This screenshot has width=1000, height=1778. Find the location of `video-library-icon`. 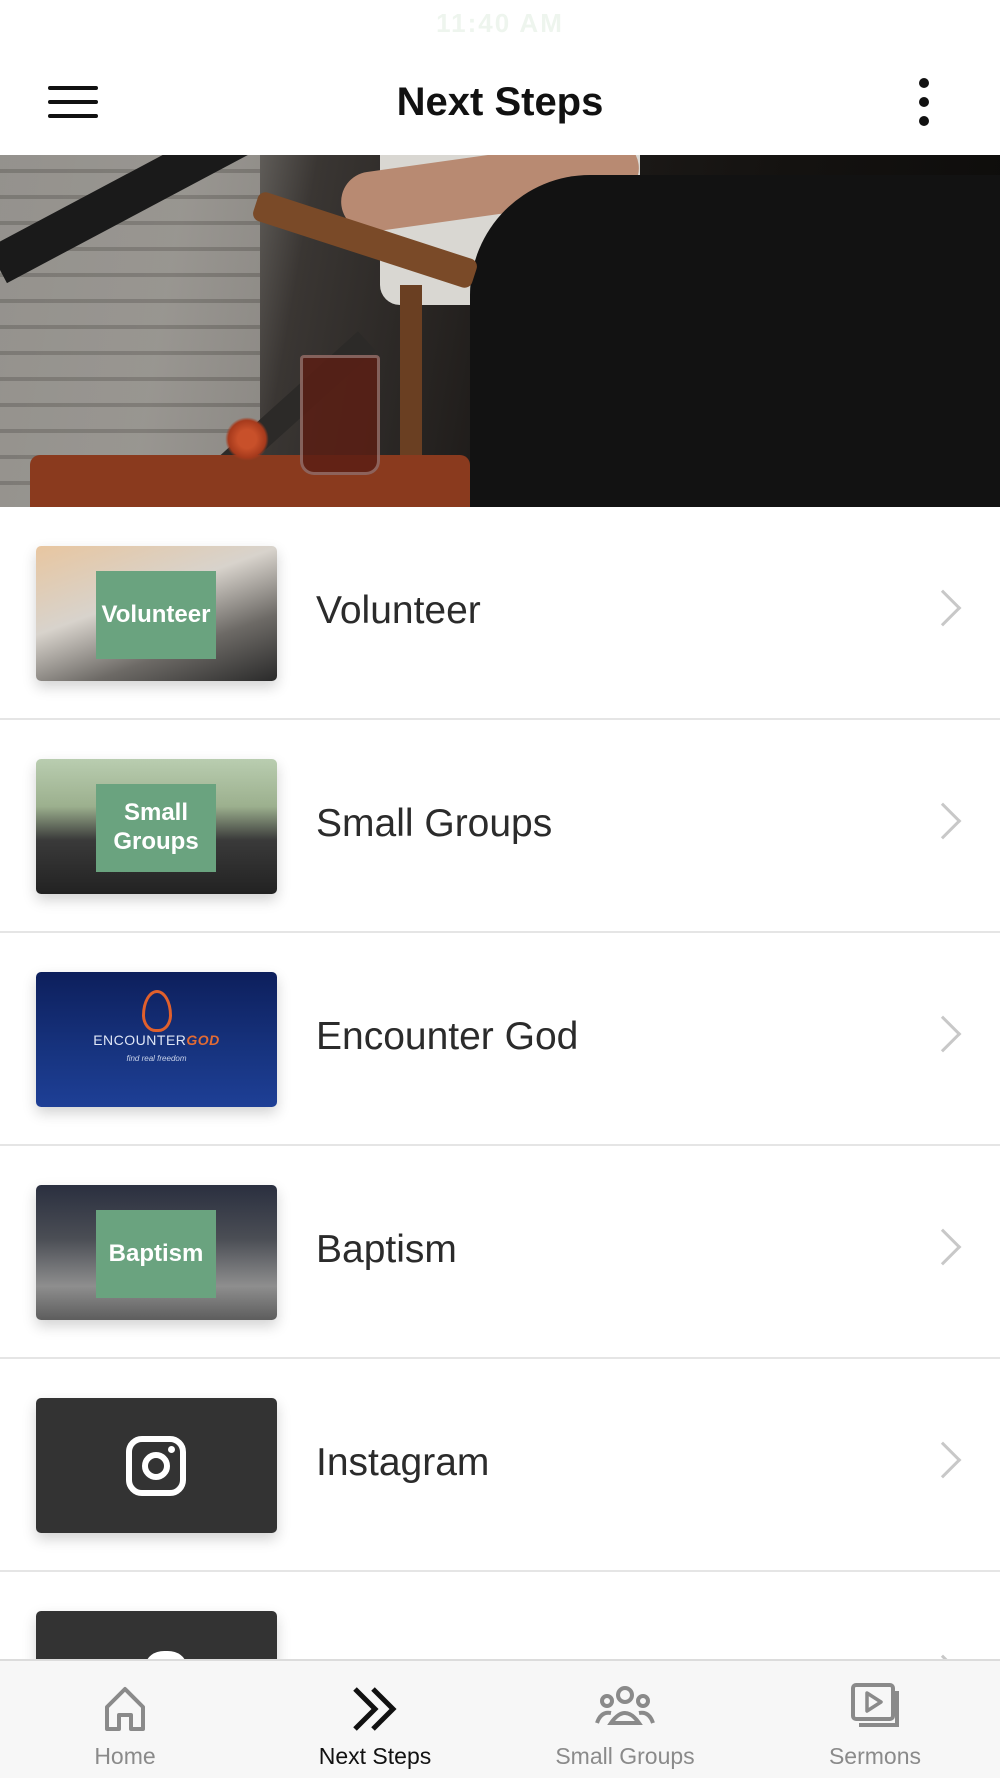

video-library-icon is located at coordinates (875, 1705).